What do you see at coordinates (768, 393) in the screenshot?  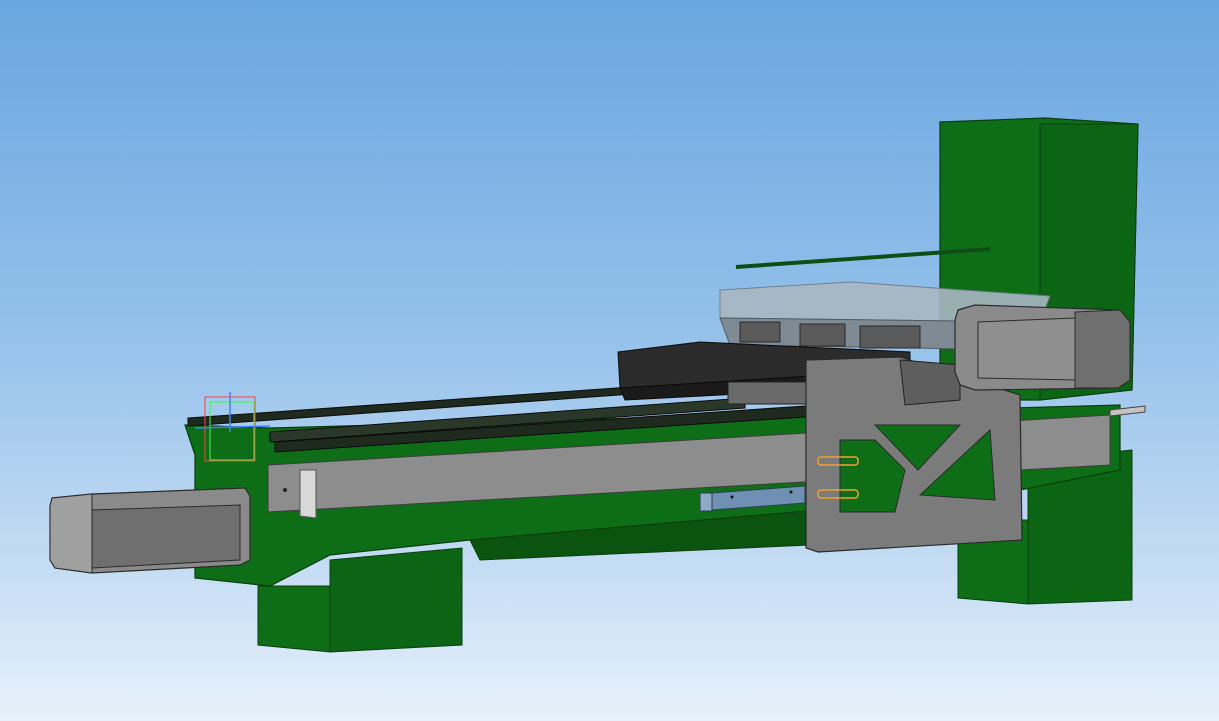 I see `carriage-bearing` at bounding box center [768, 393].